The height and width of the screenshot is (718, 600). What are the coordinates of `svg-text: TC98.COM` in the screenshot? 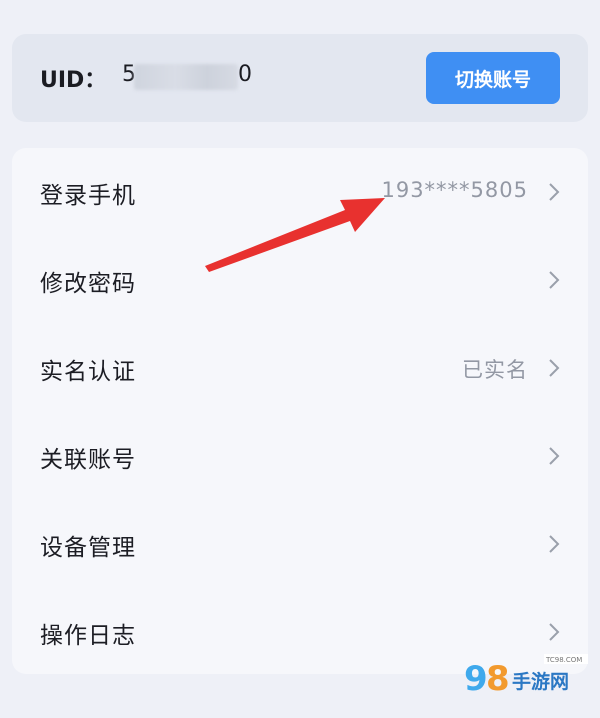 It's located at (563, 660).